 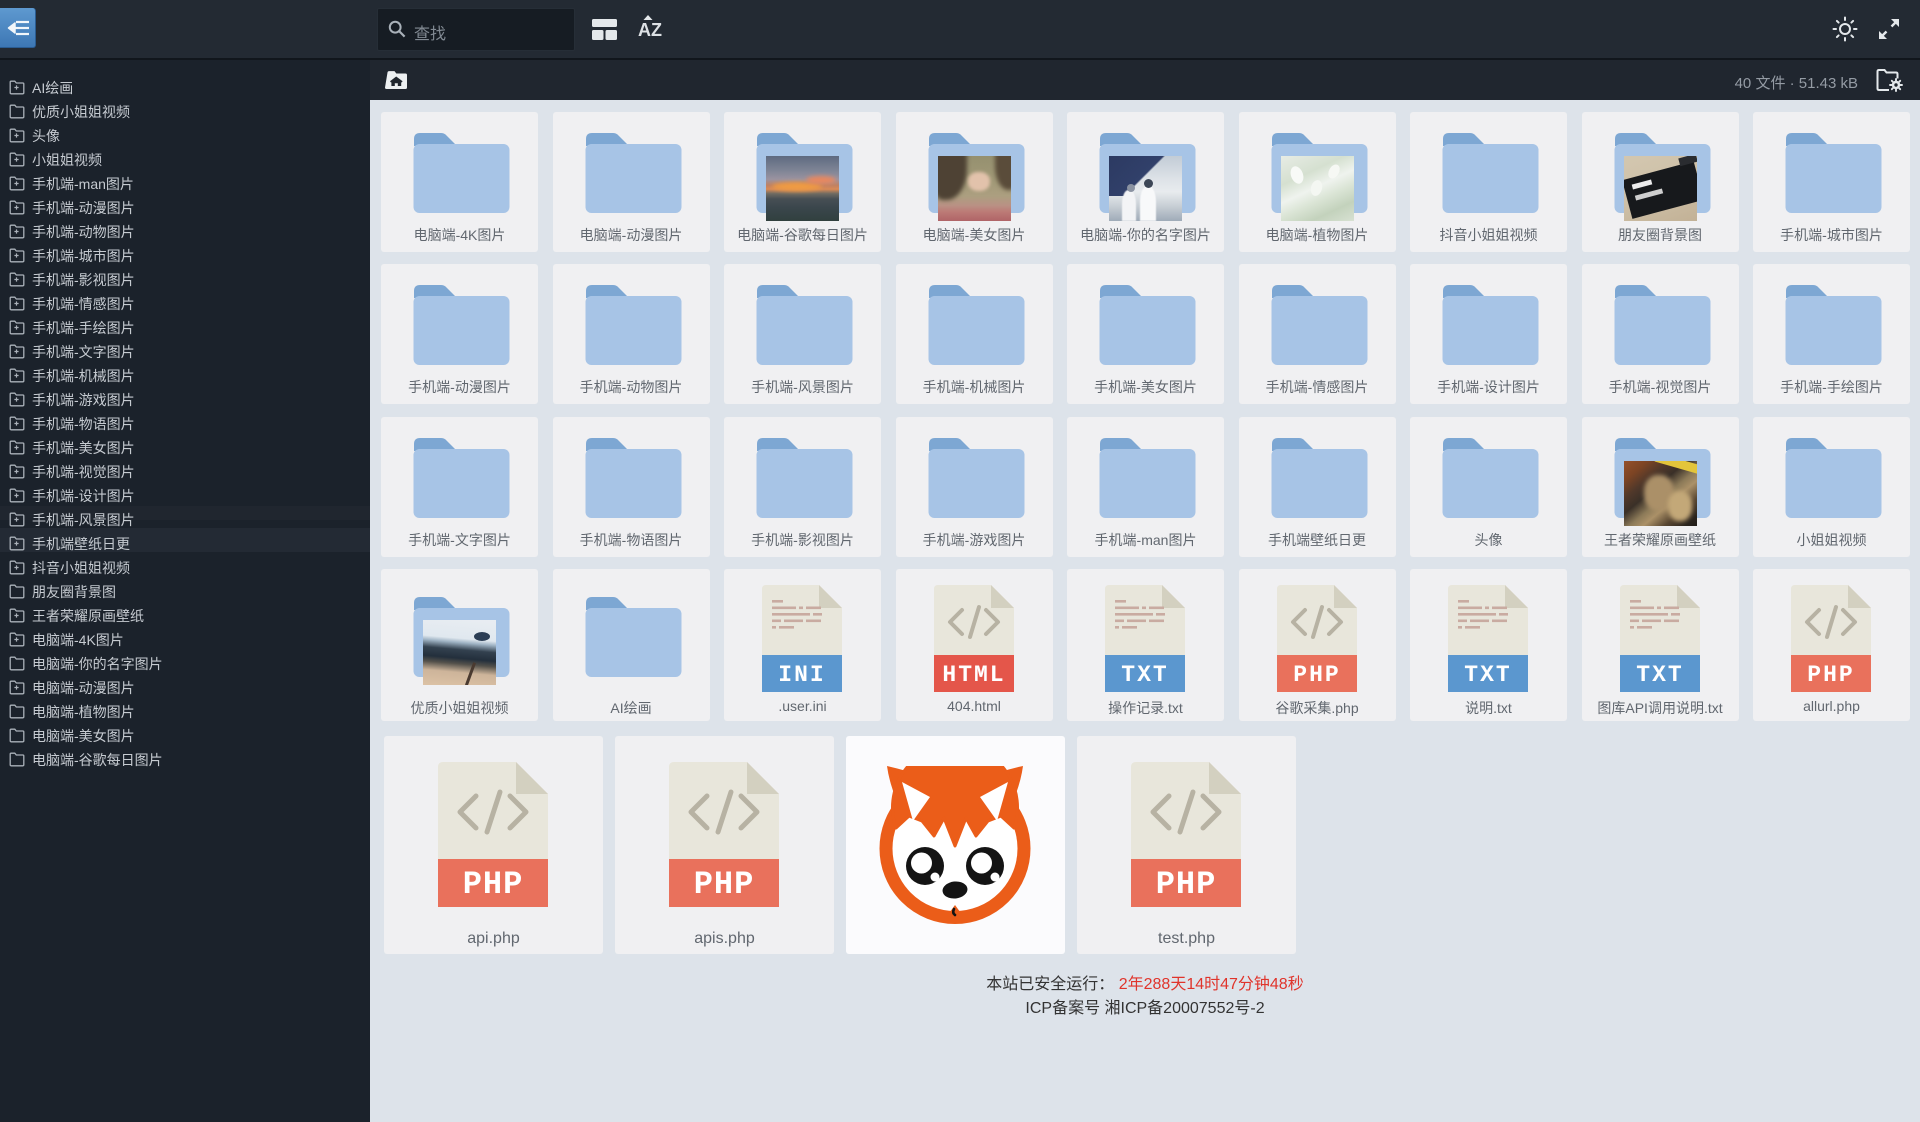 I want to click on svg-text: HTML, so click(x=973, y=675).